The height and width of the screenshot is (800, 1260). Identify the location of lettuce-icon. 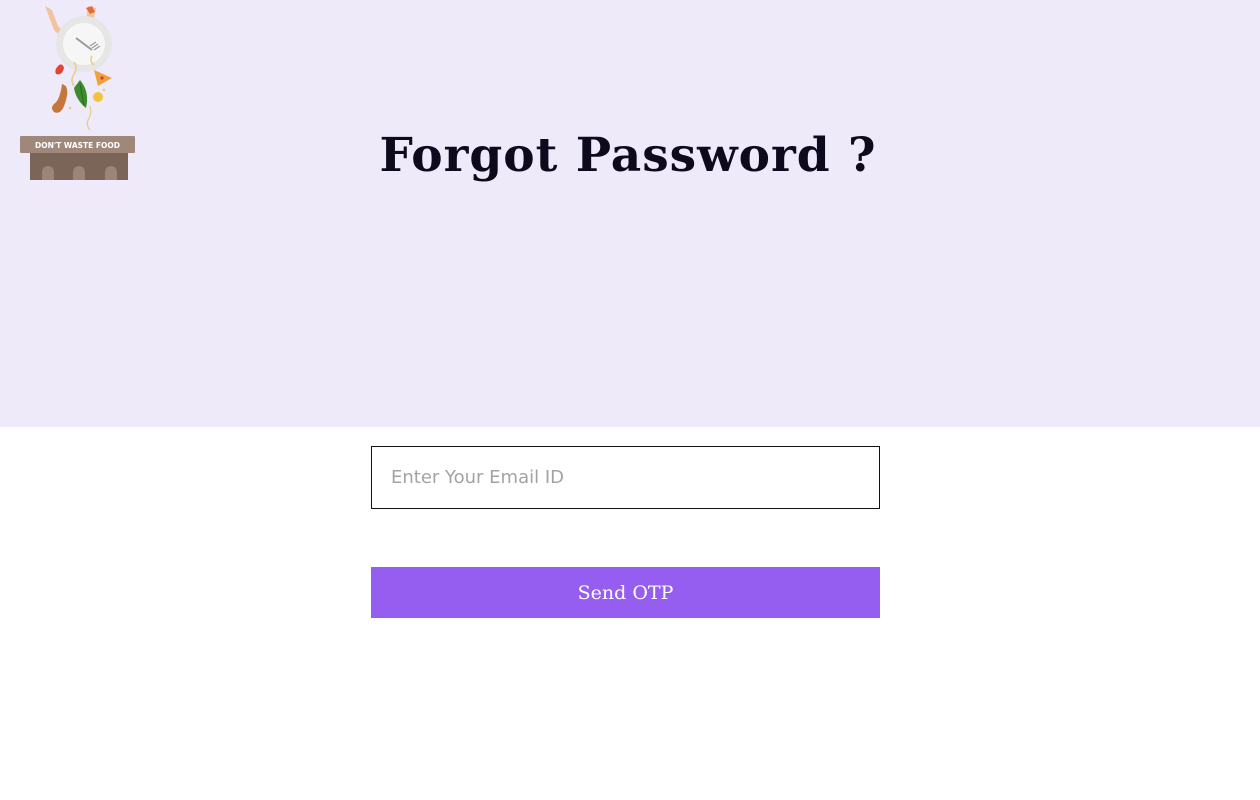
(81, 94).